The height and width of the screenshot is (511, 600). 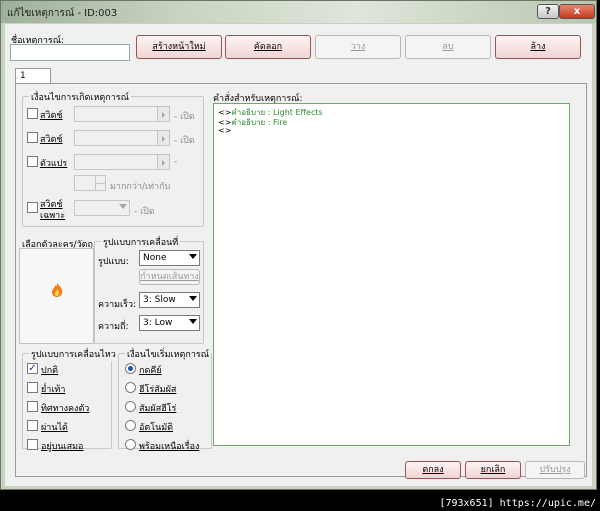 I want to click on cancel-button: ยกเลิก, so click(x=493, y=470).